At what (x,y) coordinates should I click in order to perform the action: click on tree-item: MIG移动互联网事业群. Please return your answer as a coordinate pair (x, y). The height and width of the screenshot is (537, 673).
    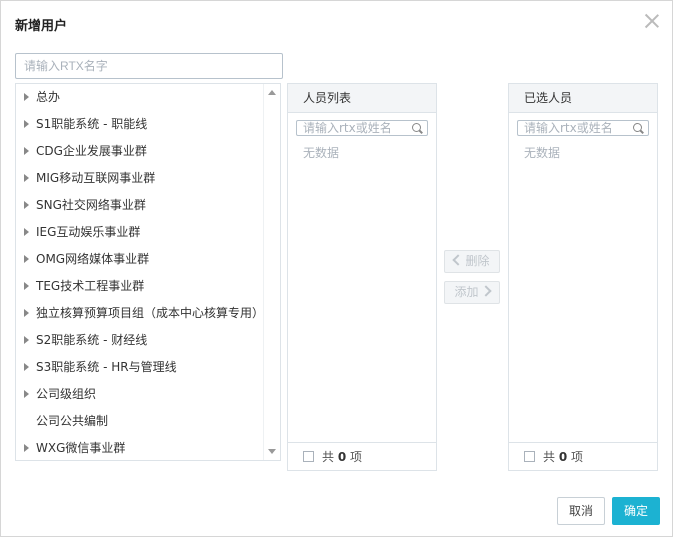
    Looking at the image, I should click on (140, 178).